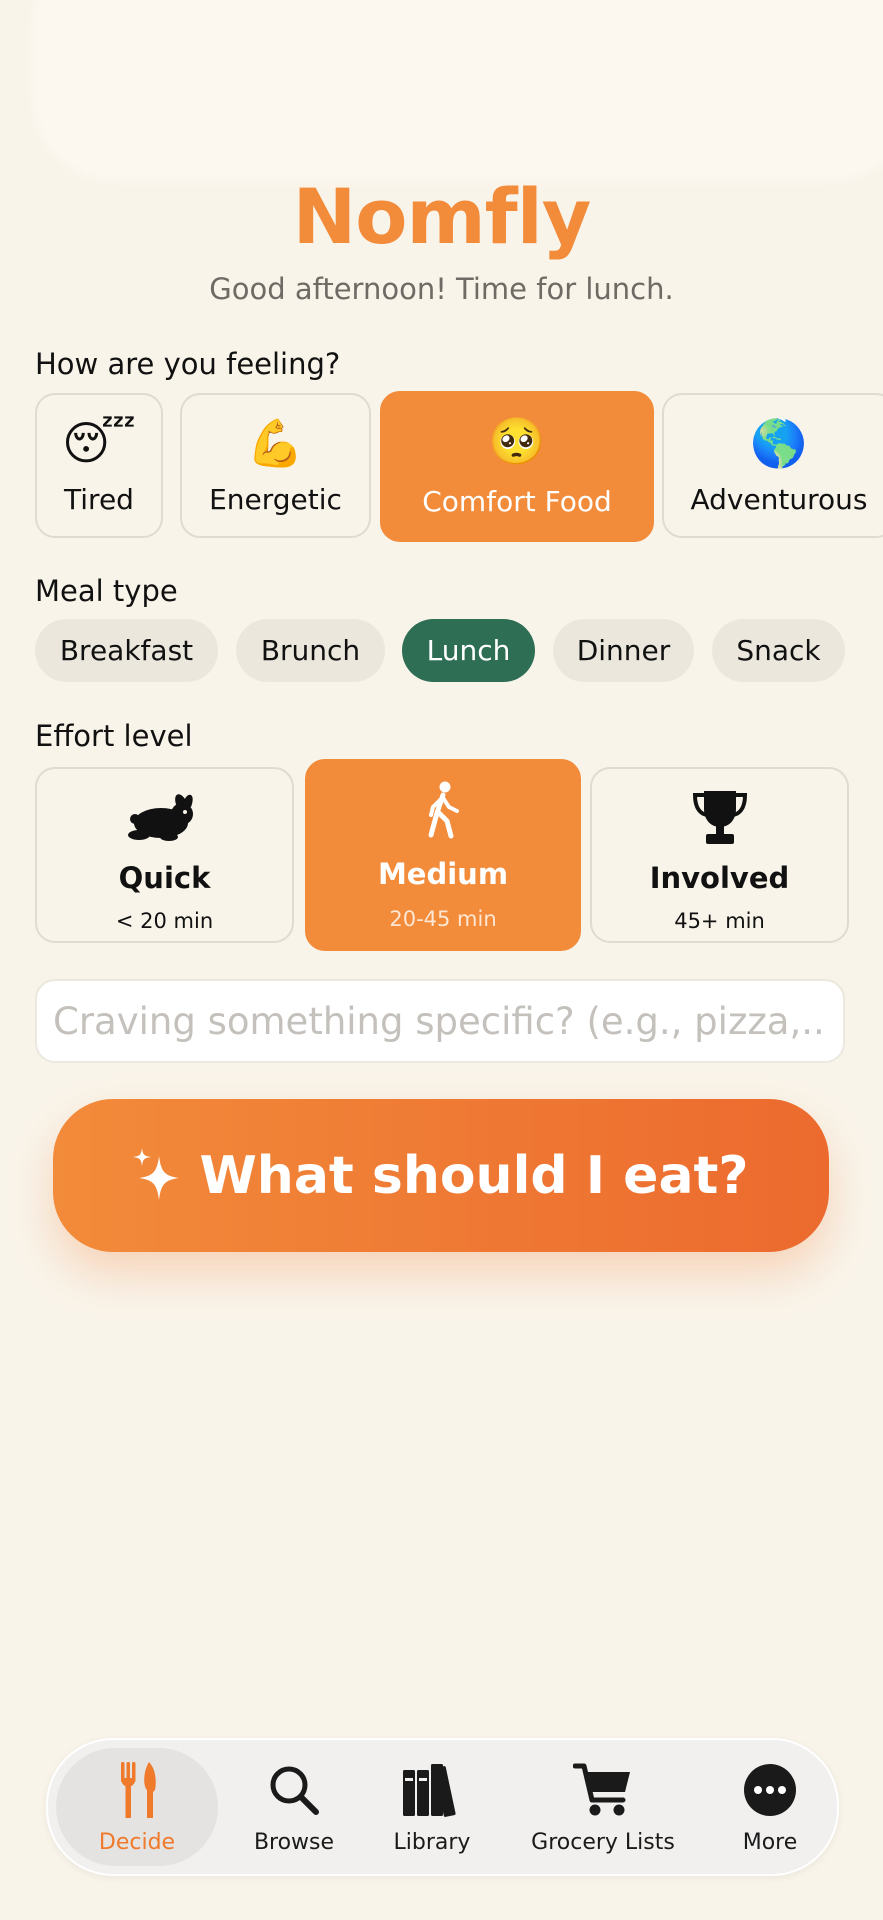 This screenshot has width=883, height=1920. I want to click on mood-option-label: Tired, so click(99, 499).